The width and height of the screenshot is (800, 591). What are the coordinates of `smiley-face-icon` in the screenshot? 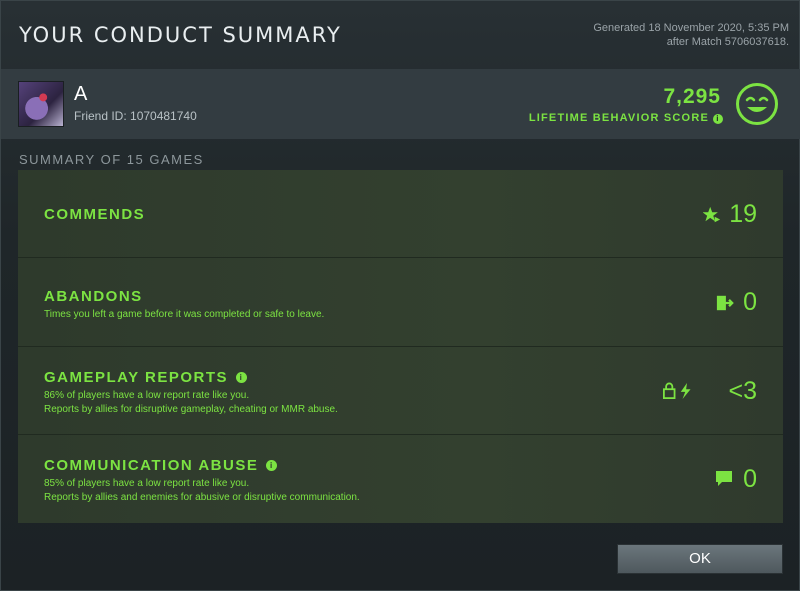 It's located at (757, 104).